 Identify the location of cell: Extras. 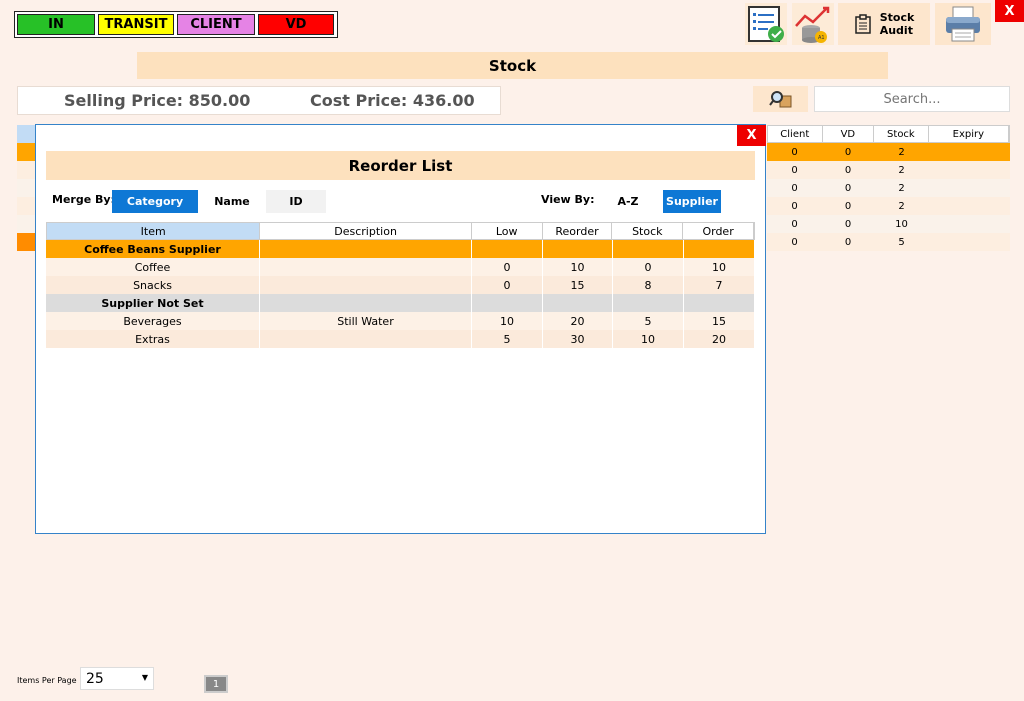
(153, 339).